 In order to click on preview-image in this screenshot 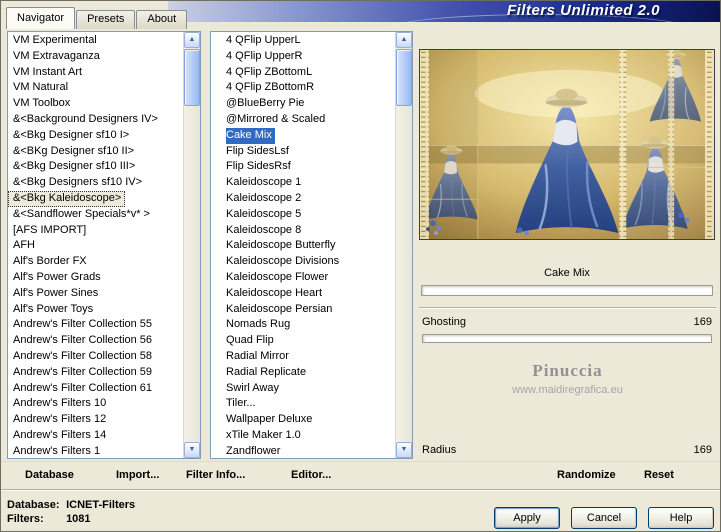, I will do `click(567, 144)`.